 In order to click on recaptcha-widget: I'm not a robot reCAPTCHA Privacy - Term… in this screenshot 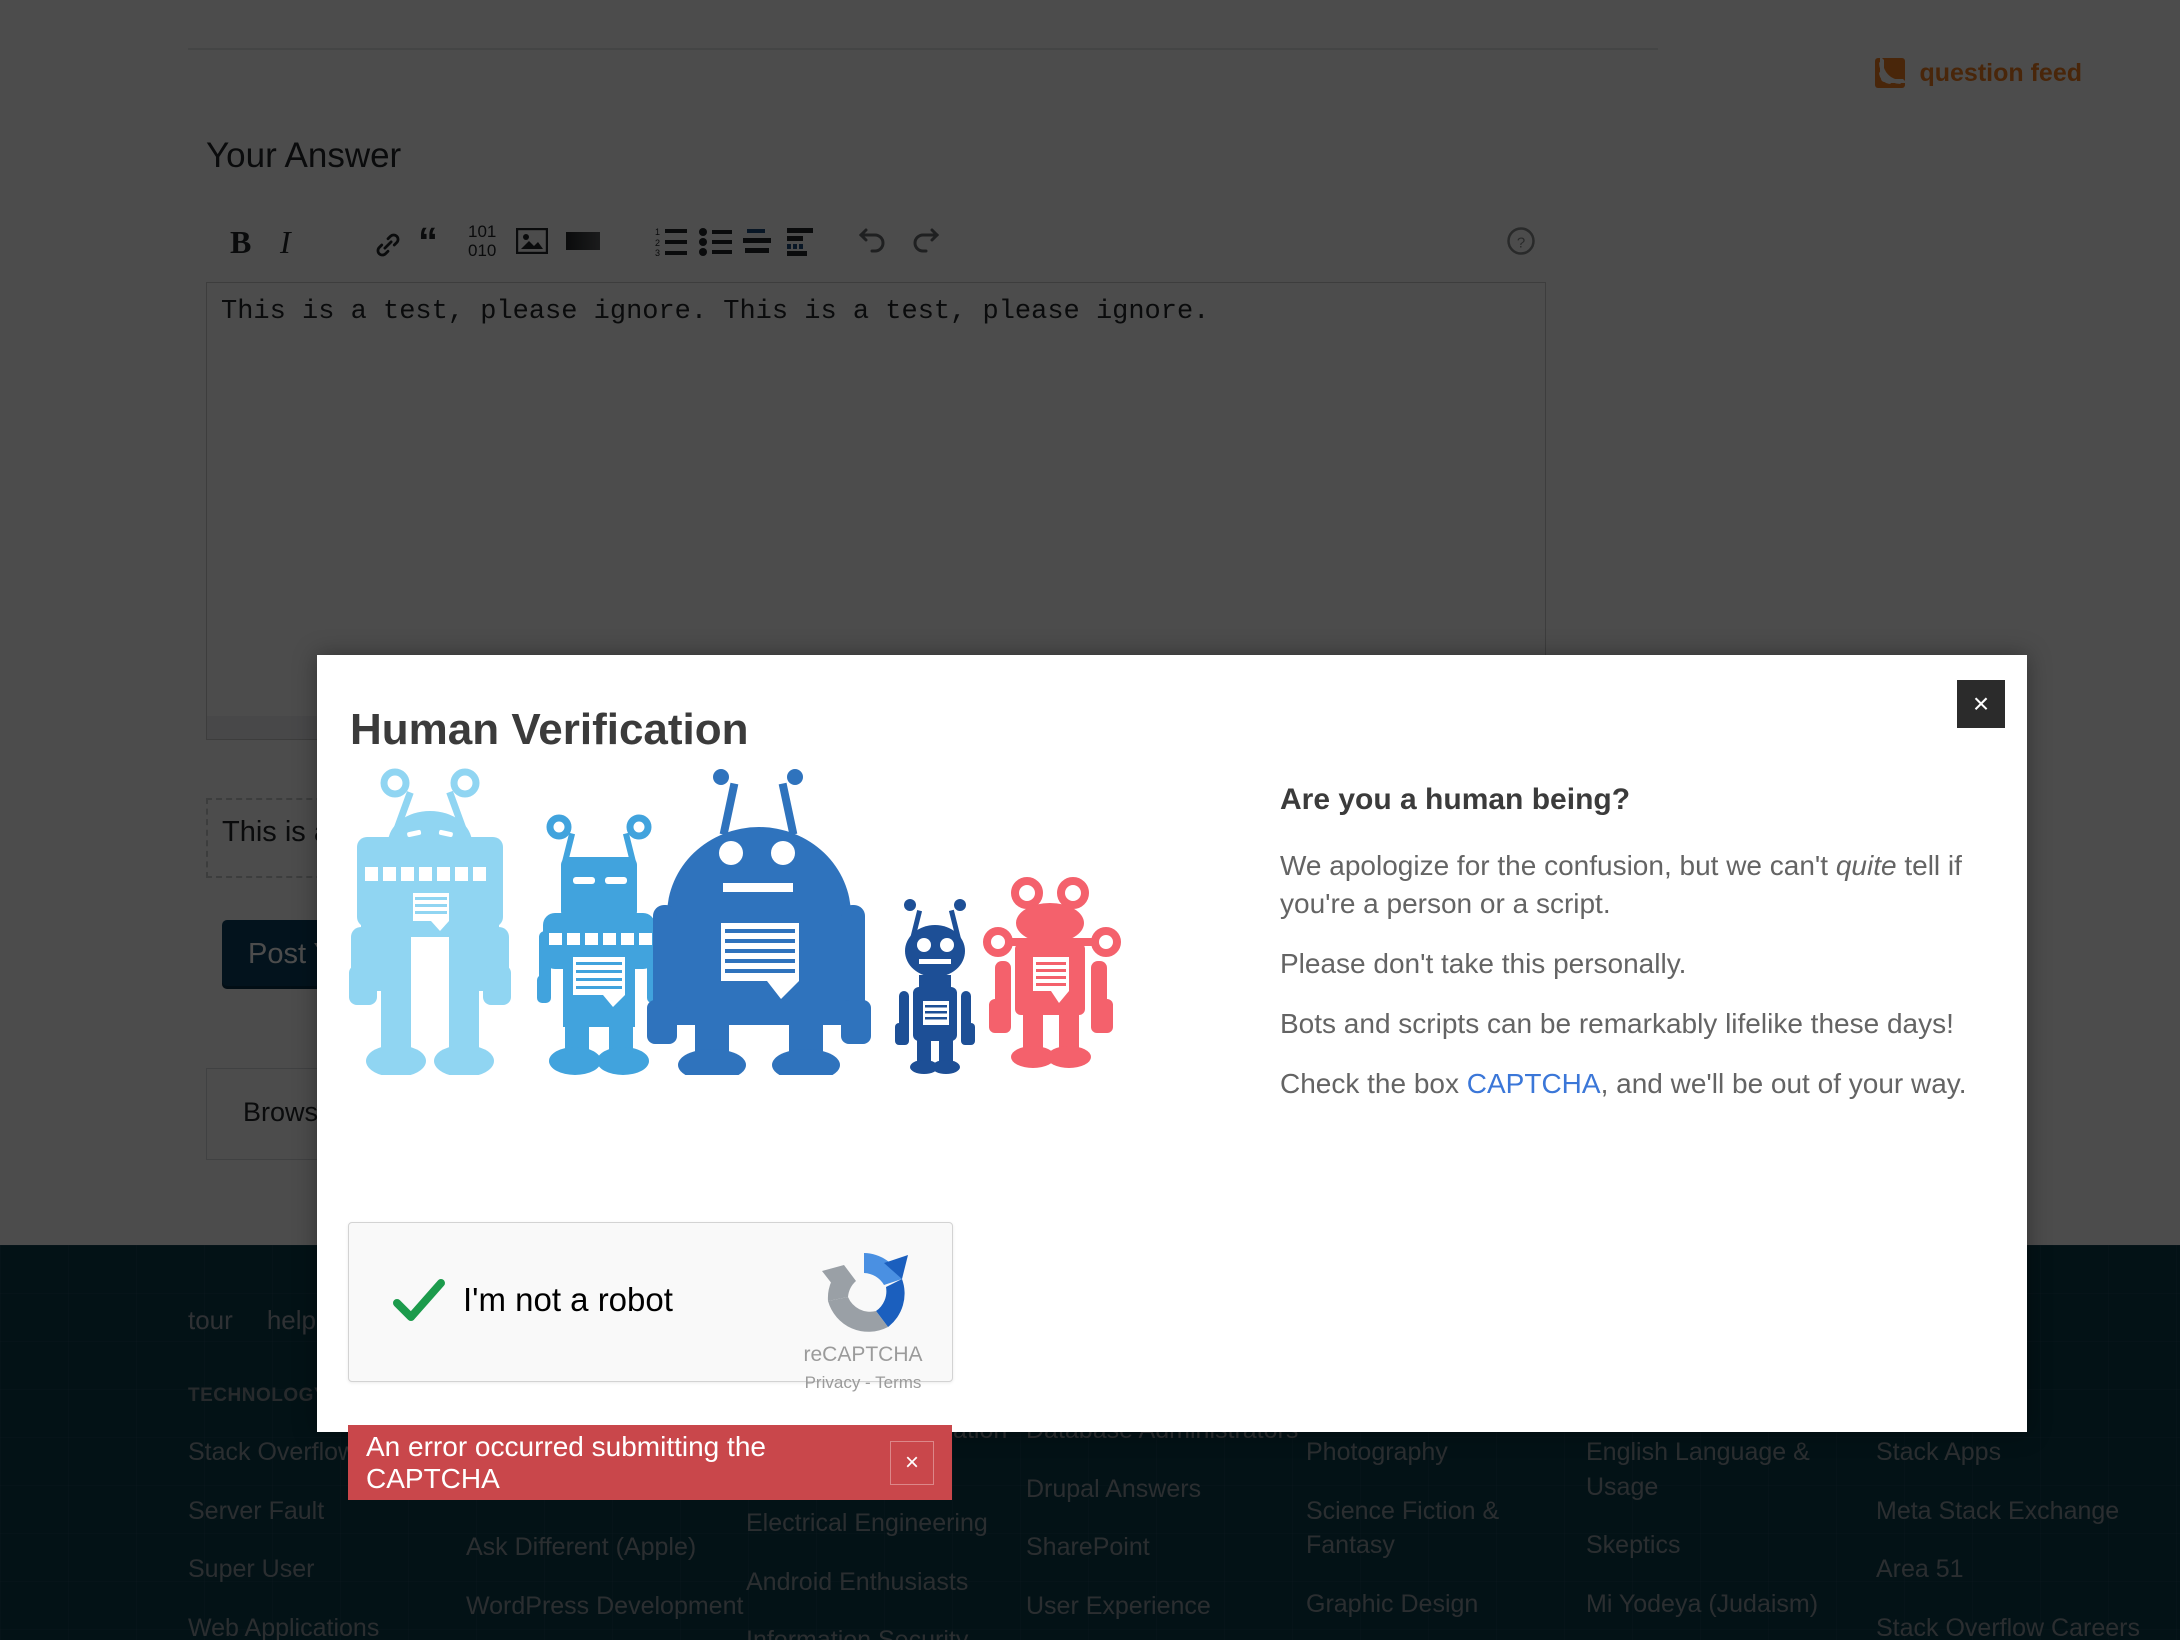, I will do `click(650, 1307)`.